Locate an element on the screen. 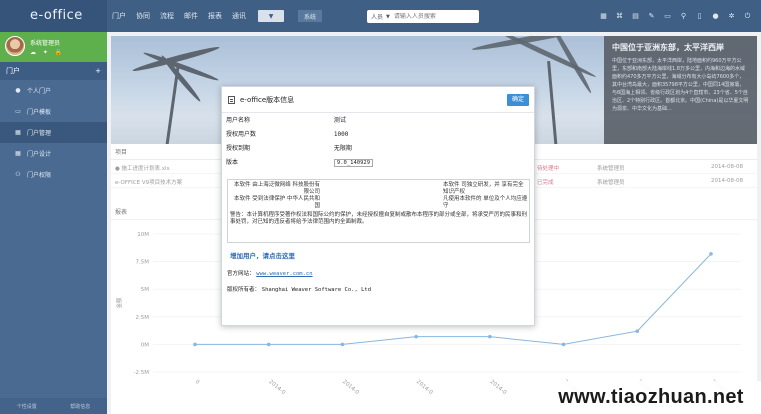 The image size is (761, 414). search-scope: 人员 is located at coordinates (377, 16).